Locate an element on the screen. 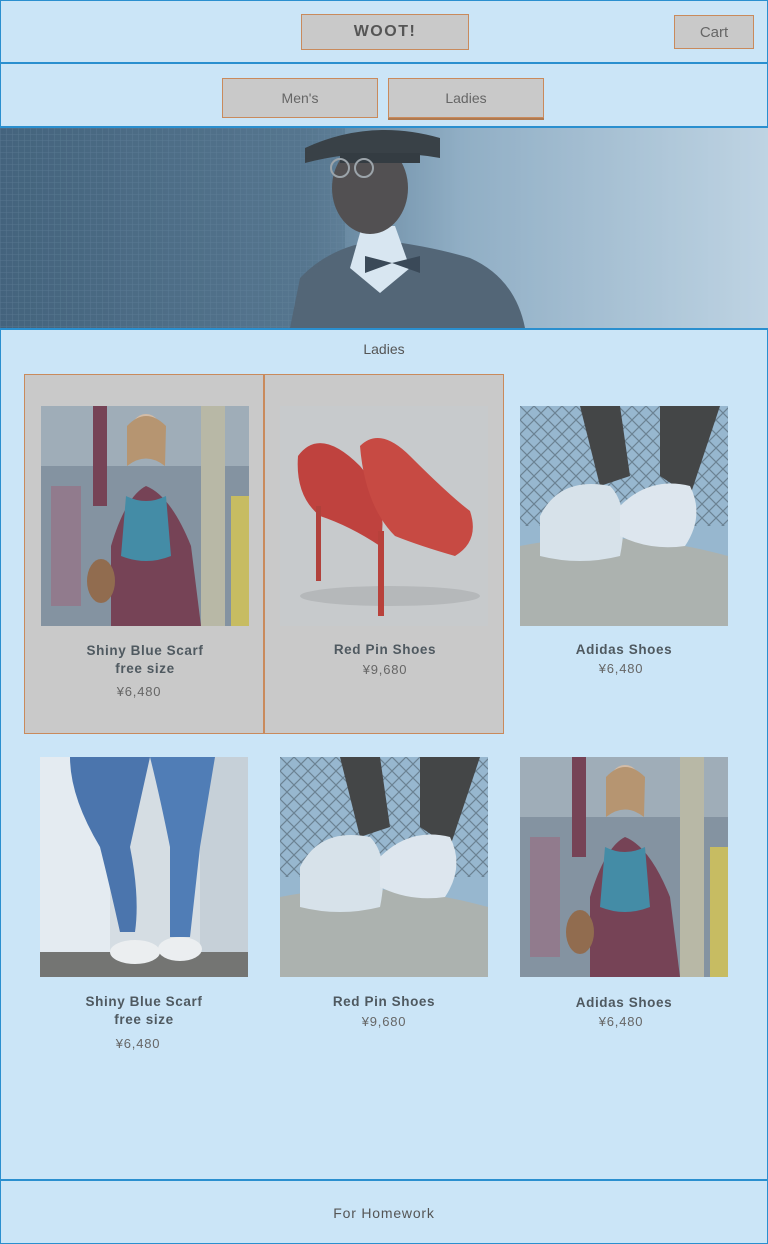  footer: For Homework is located at coordinates (384, 1211).